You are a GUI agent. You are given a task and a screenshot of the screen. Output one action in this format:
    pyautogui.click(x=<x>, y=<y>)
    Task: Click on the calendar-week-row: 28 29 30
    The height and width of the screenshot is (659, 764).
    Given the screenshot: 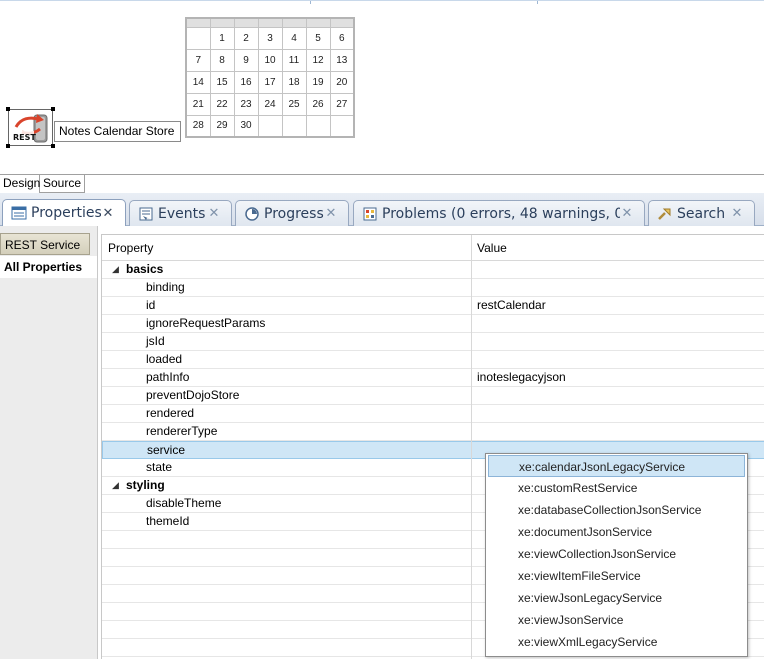 What is the action you would take?
    pyautogui.click(x=270, y=126)
    